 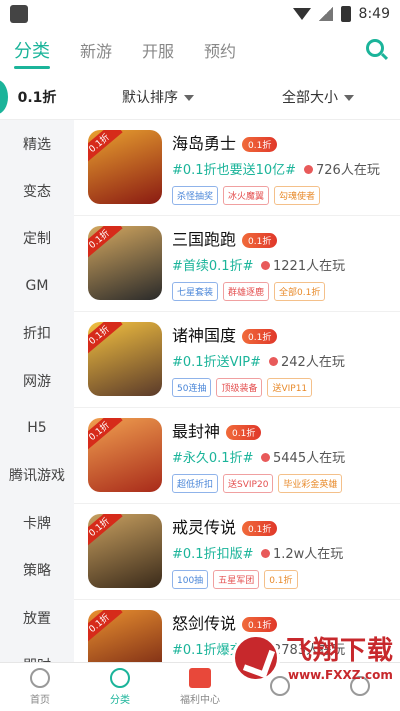 I want to click on players-count: 1221人在玩, so click(x=303, y=264).